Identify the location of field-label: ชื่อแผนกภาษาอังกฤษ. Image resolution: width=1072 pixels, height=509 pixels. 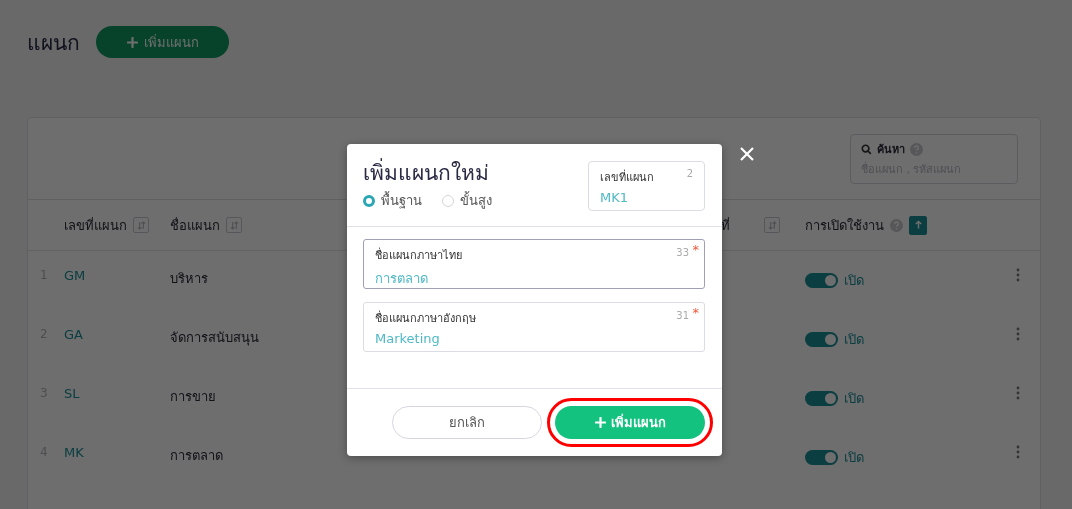
(425, 318).